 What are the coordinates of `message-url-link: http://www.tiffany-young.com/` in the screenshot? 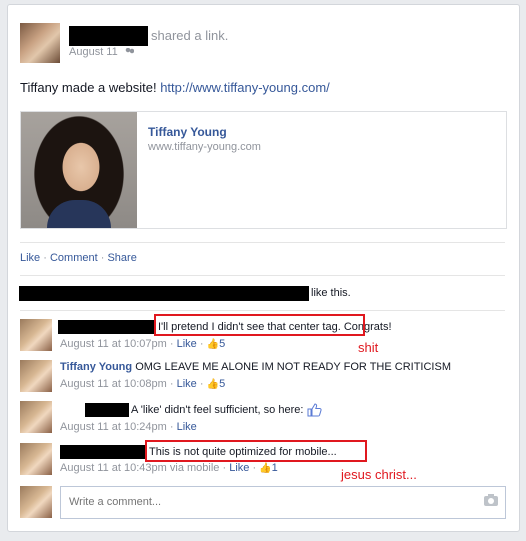 It's located at (245, 87).